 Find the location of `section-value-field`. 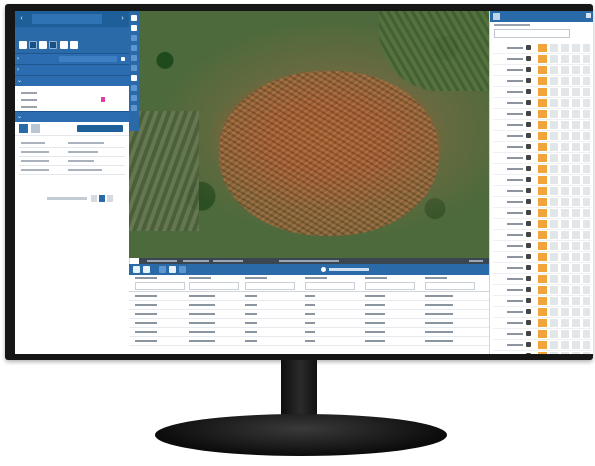

section-value-field is located at coordinates (88, 59).